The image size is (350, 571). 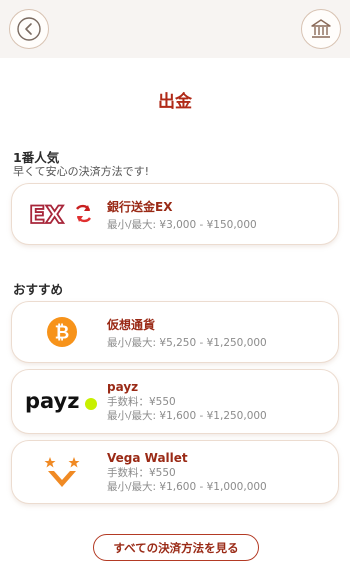 What do you see at coordinates (175, 332) in the screenshot?
I see `payment-method-crypto: ₿ 仮想通貨 最小/最大: ¥5,250 - ¥1,250,000` at bounding box center [175, 332].